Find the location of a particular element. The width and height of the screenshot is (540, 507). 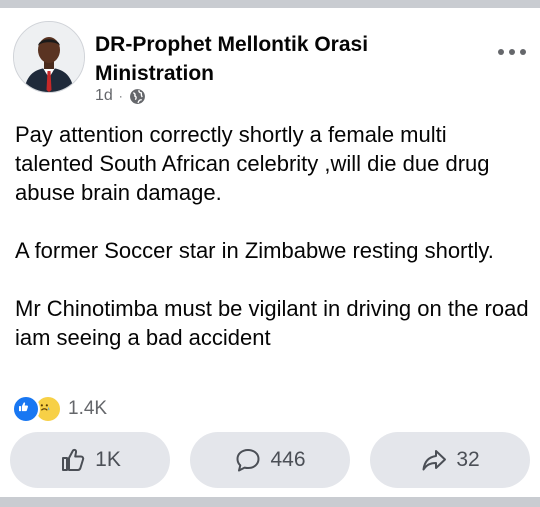

avatar is located at coordinates (49, 57).